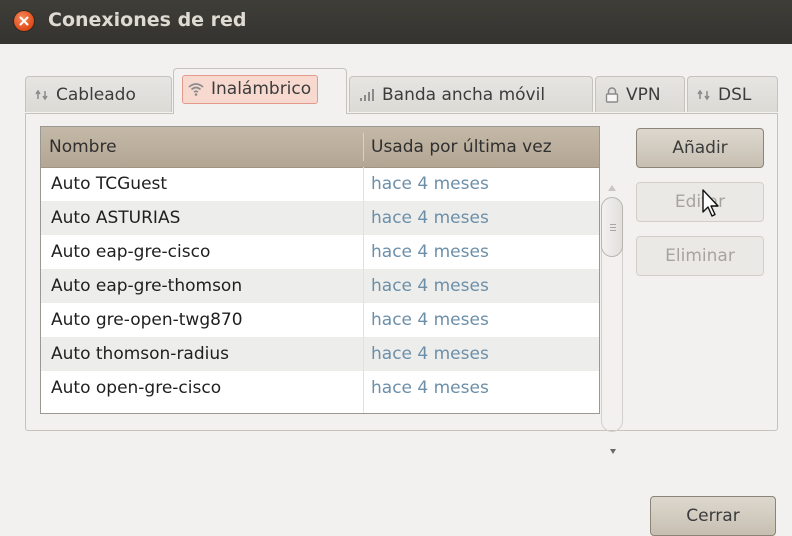  I want to click on mobile-broadband-icon, so click(367, 94).